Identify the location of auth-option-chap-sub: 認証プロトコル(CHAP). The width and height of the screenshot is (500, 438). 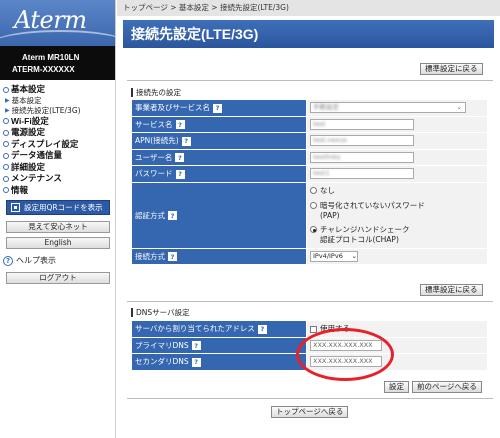
(359, 239).